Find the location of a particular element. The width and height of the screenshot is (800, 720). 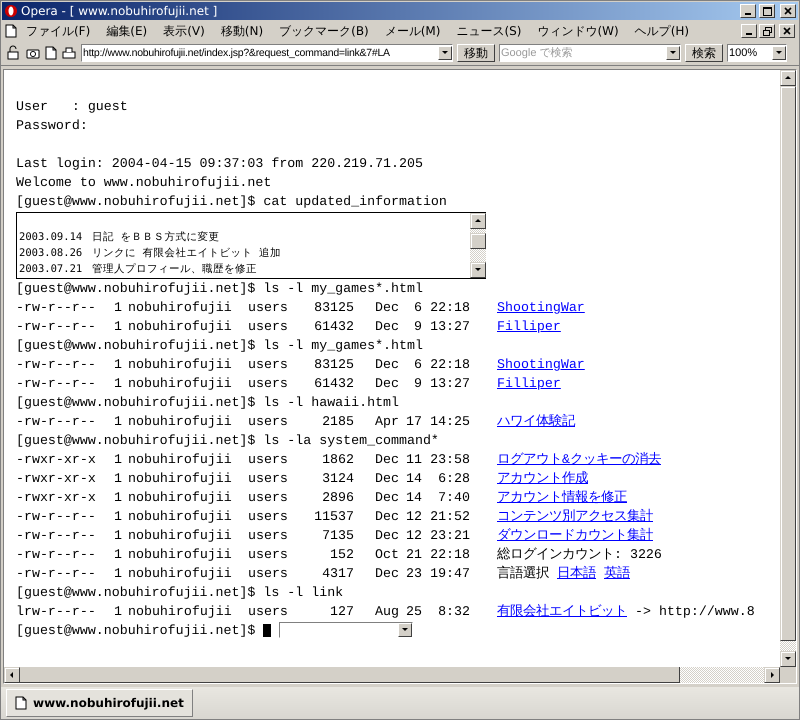

vertical-scrollbar is located at coordinates (788, 368).